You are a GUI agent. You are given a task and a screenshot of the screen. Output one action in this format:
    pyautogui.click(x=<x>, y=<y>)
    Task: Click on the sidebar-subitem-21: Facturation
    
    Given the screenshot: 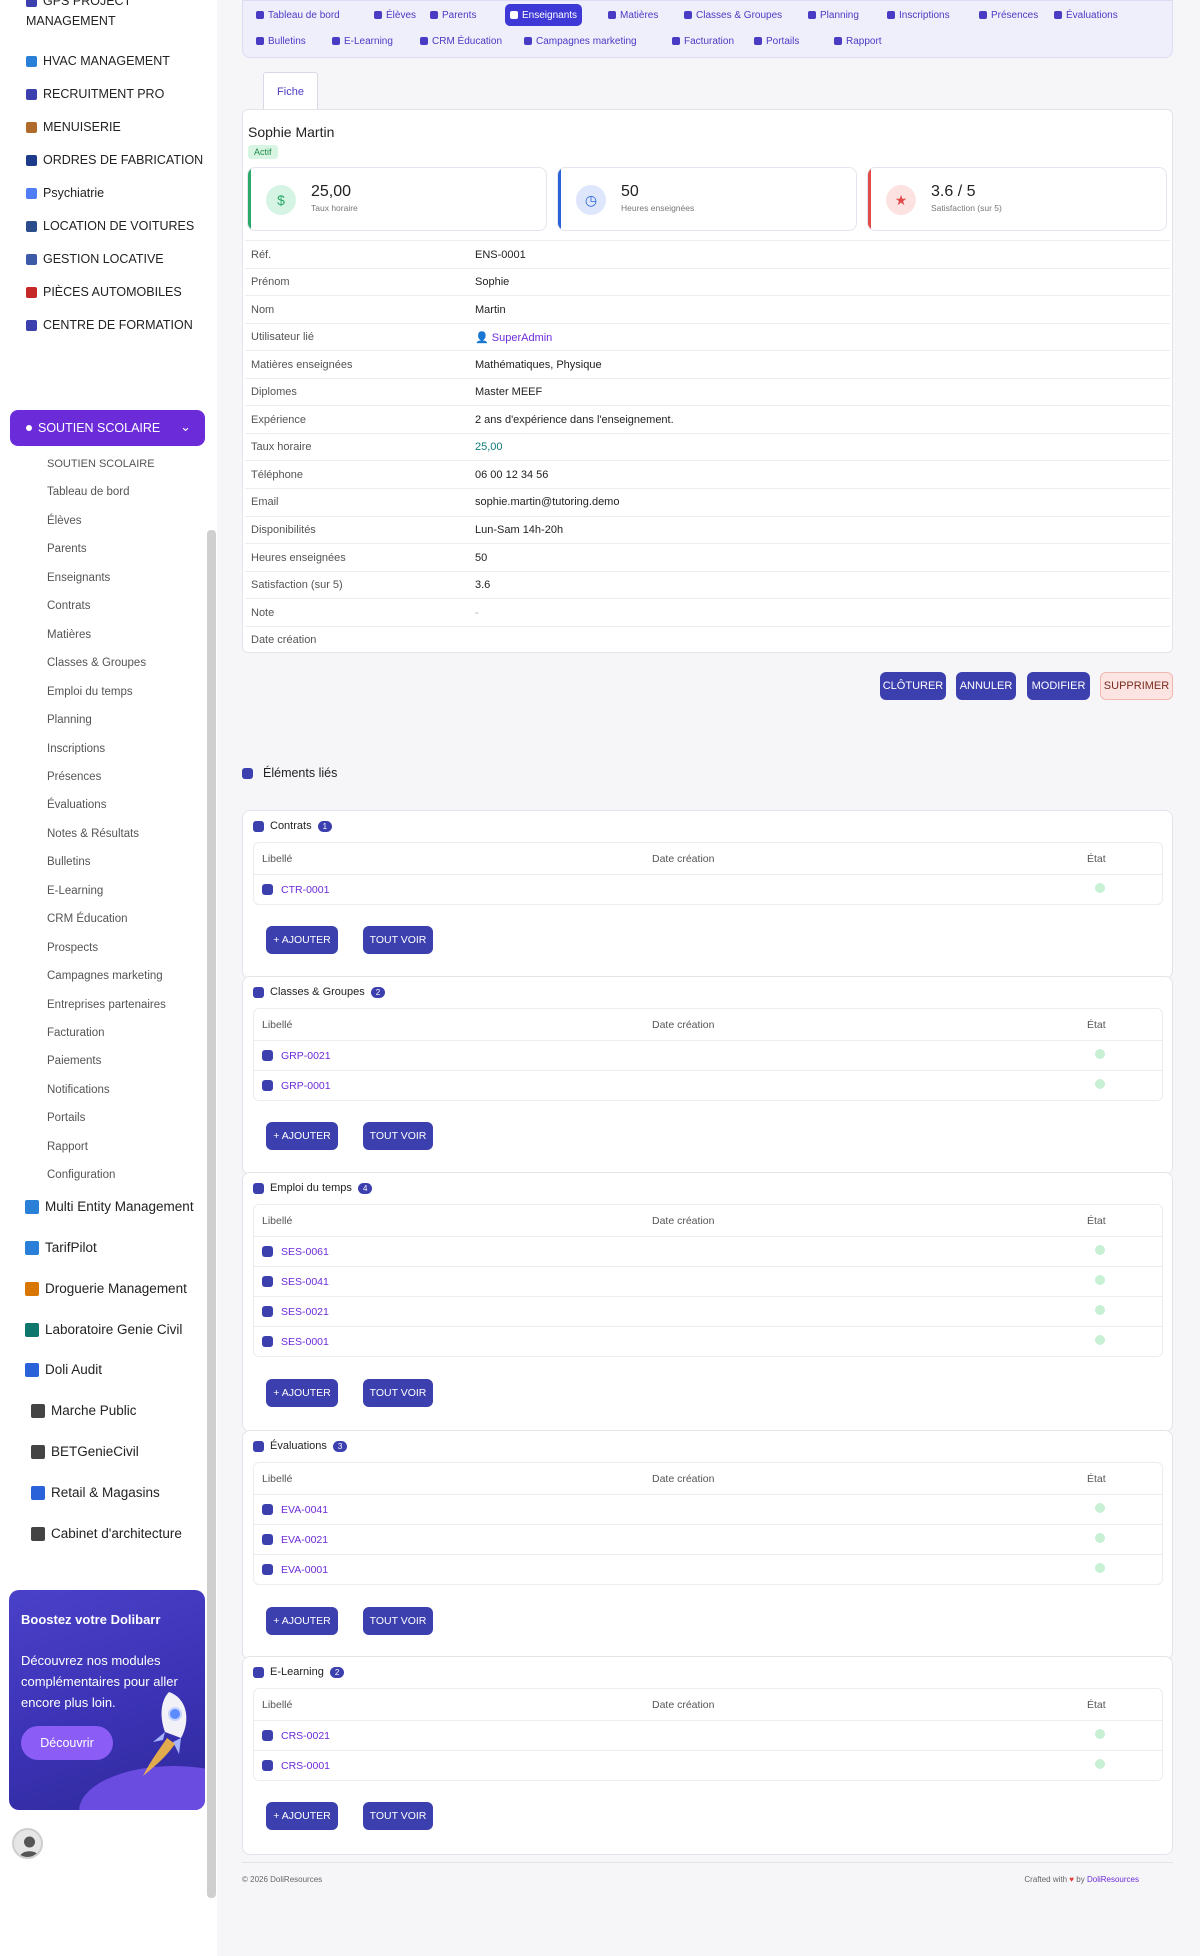 What is the action you would take?
    pyautogui.click(x=76, y=1033)
    